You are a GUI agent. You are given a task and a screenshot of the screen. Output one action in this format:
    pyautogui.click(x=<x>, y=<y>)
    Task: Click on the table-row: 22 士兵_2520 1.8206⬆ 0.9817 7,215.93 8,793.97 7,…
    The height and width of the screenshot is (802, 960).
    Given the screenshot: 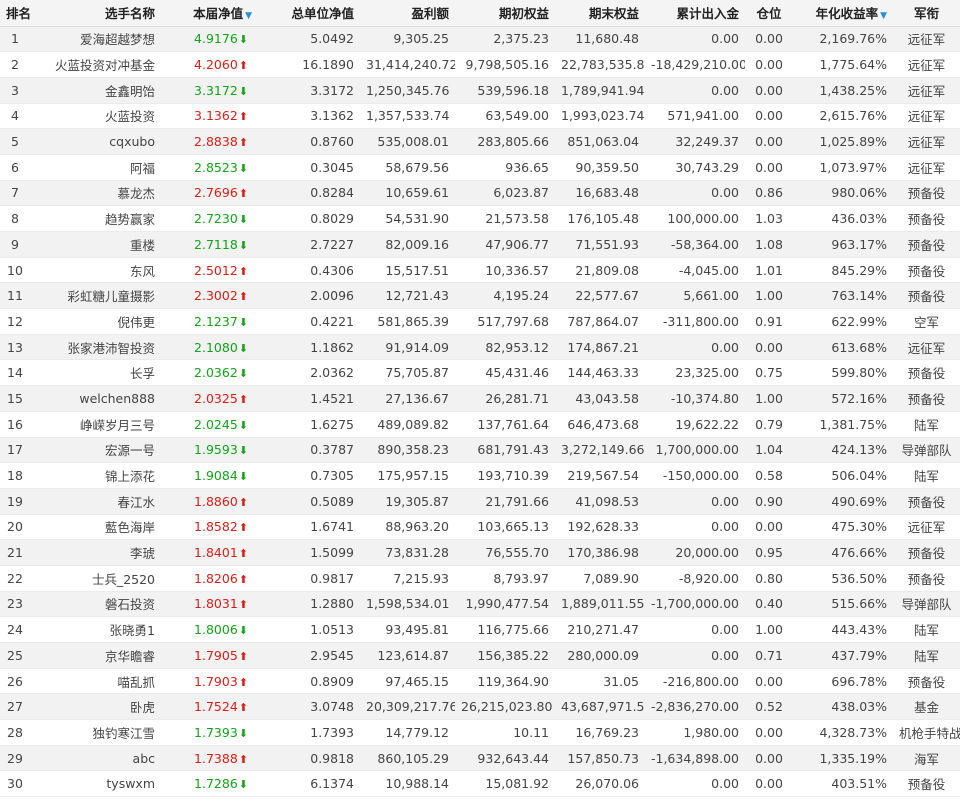 What is the action you would take?
    pyautogui.click(x=480, y=578)
    